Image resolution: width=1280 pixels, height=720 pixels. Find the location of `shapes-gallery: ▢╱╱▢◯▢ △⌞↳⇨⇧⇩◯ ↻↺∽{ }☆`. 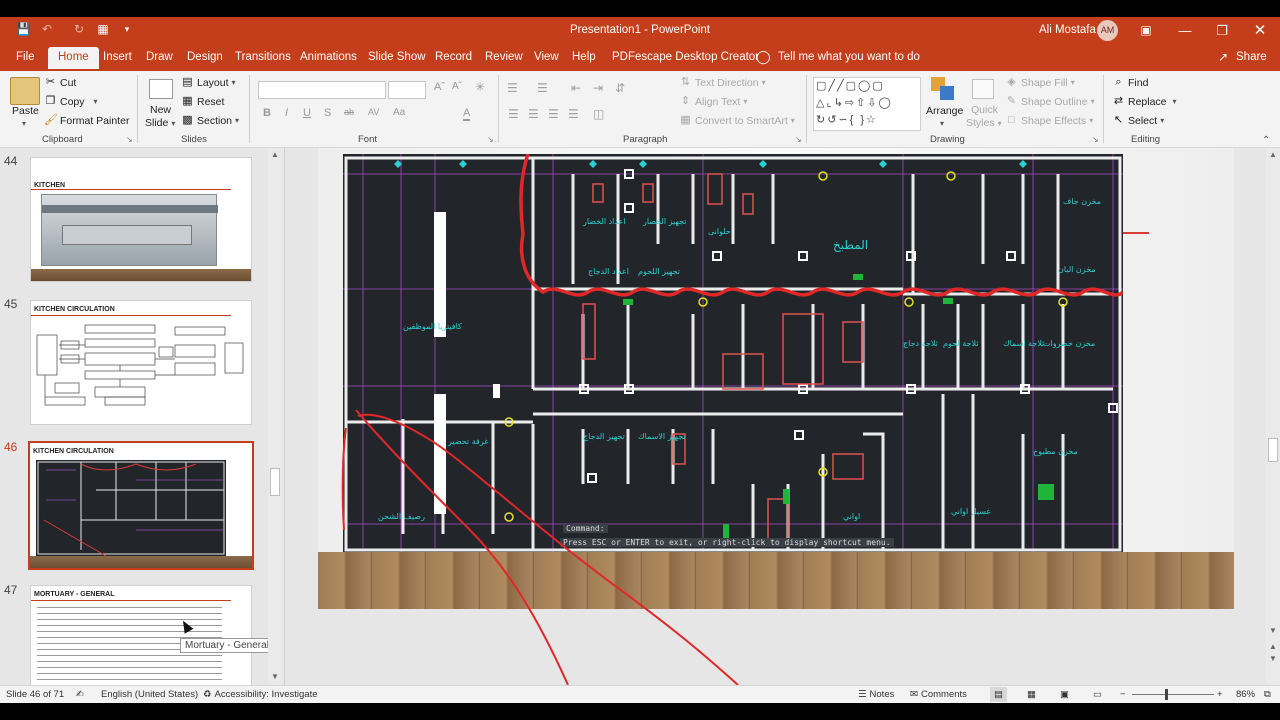

shapes-gallery: ▢╱╱▢◯▢ △⌞↳⇨⇧⇩◯ ↻↺∽{ }☆ is located at coordinates (867, 104).